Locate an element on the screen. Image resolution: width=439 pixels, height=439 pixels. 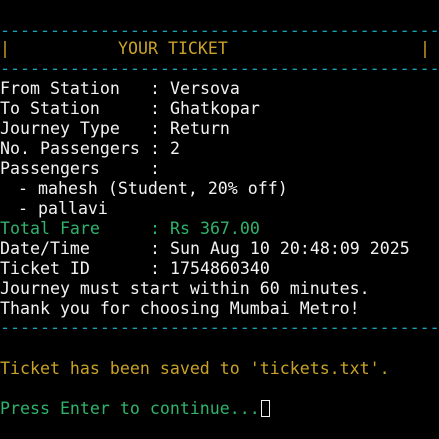
header-left-bar: | is located at coordinates (5, 48).